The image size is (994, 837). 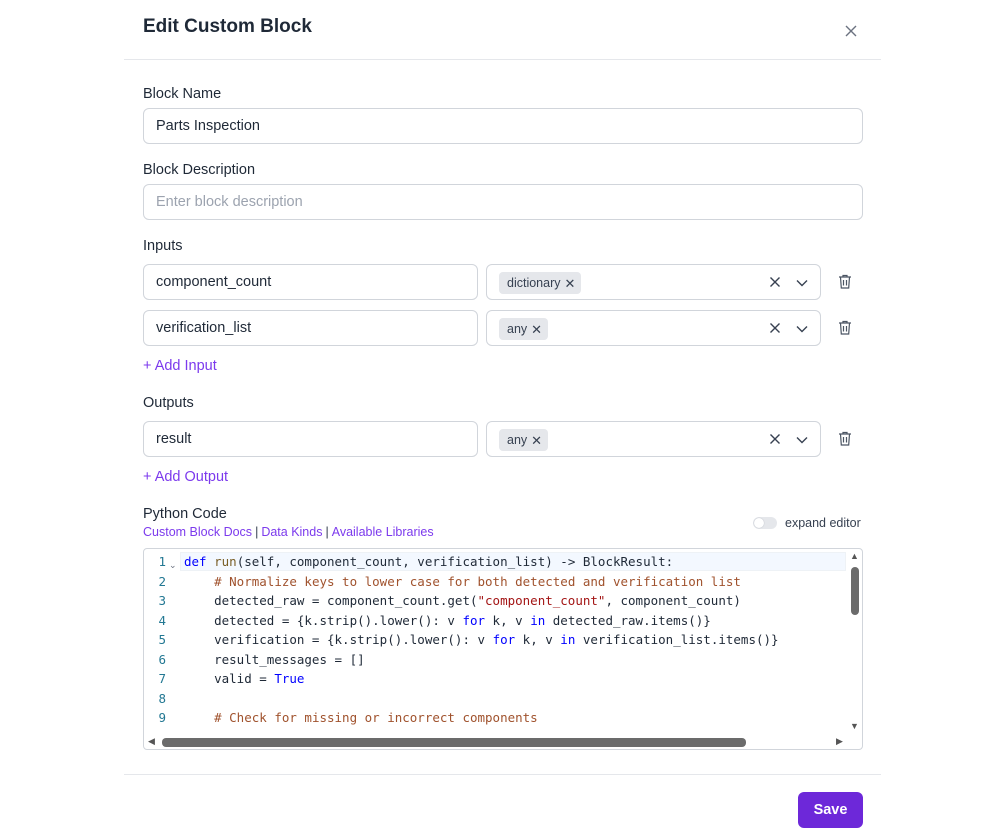 What do you see at coordinates (454, 742) in the screenshot?
I see `horizontal-scroll-thumb` at bounding box center [454, 742].